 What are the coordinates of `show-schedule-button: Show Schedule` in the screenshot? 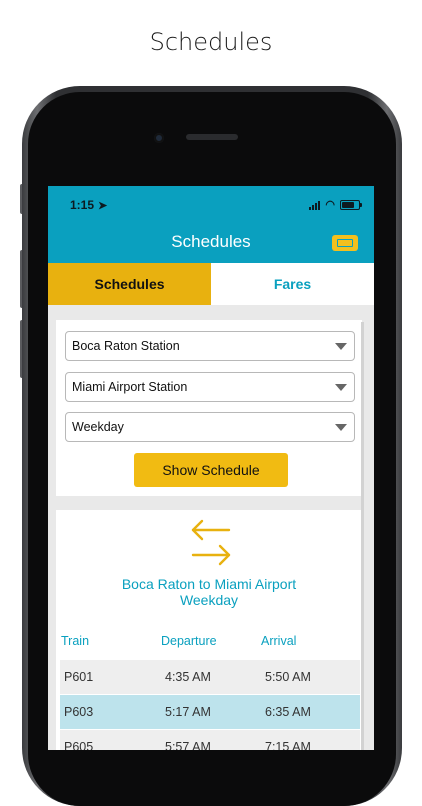 It's located at (211, 470).